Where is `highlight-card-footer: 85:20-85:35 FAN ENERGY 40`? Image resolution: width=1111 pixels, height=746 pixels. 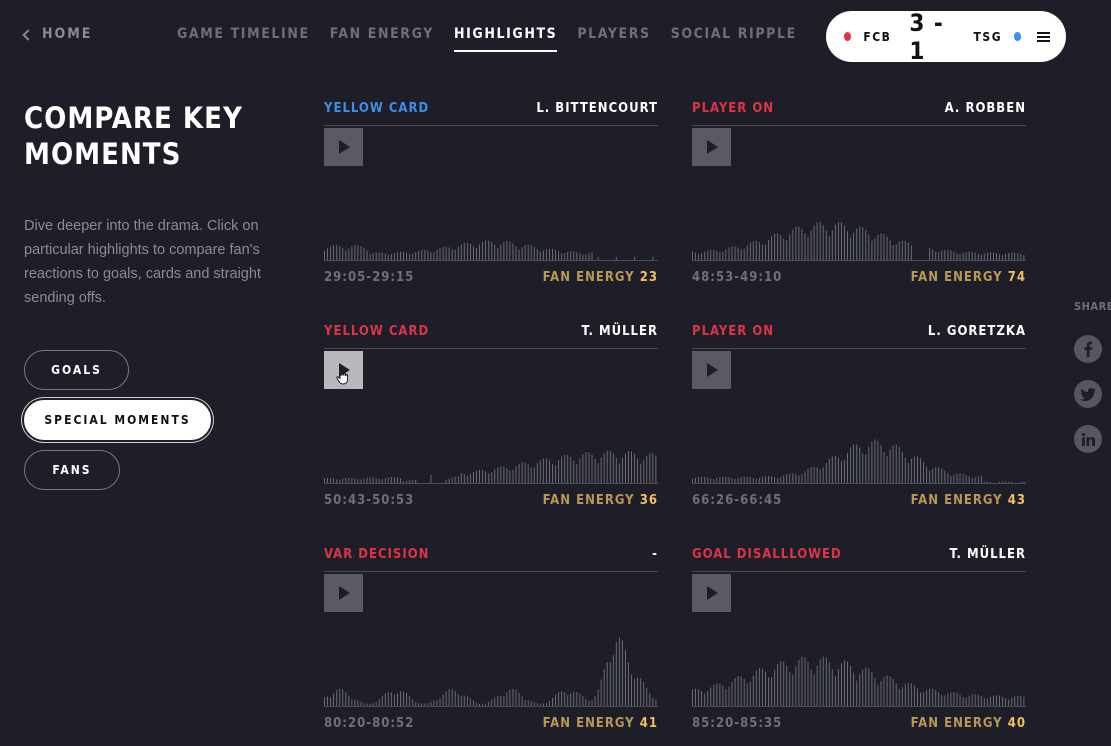
highlight-card-footer: 85:20-85:35 FAN ENERGY 40 is located at coordinates (859, 723).